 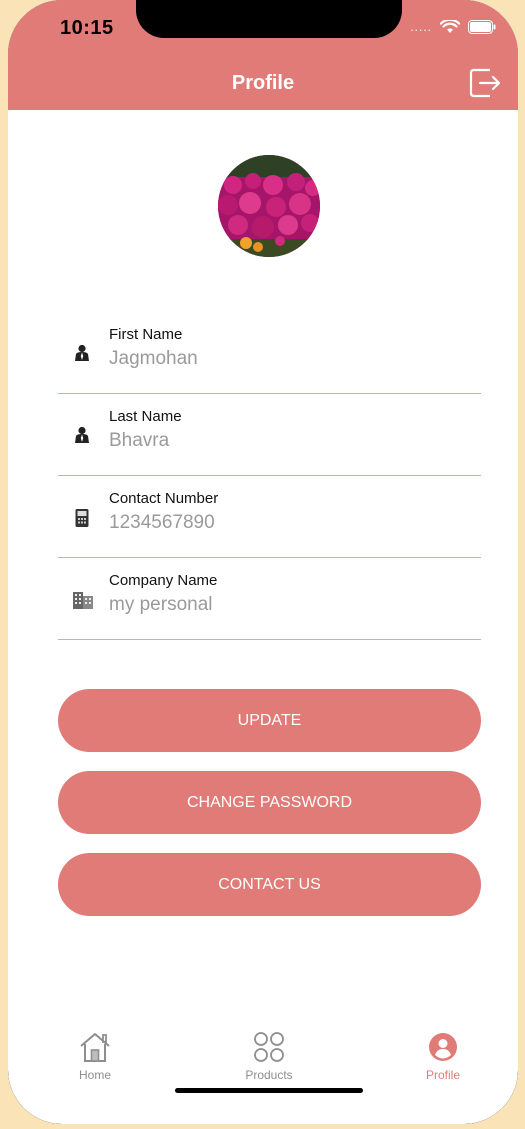 What do you see at coordinates (164, 498) in the screenshot?
I see `contact-number-label: Contact Number` at bounding box center [164, 498].